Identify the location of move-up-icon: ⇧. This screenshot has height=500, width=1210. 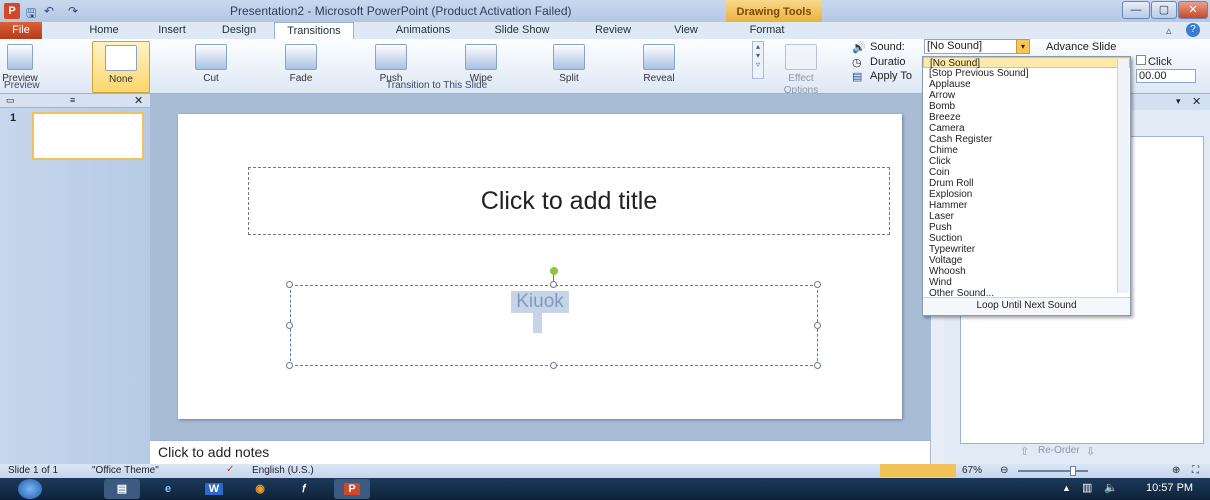
(1024, 451).